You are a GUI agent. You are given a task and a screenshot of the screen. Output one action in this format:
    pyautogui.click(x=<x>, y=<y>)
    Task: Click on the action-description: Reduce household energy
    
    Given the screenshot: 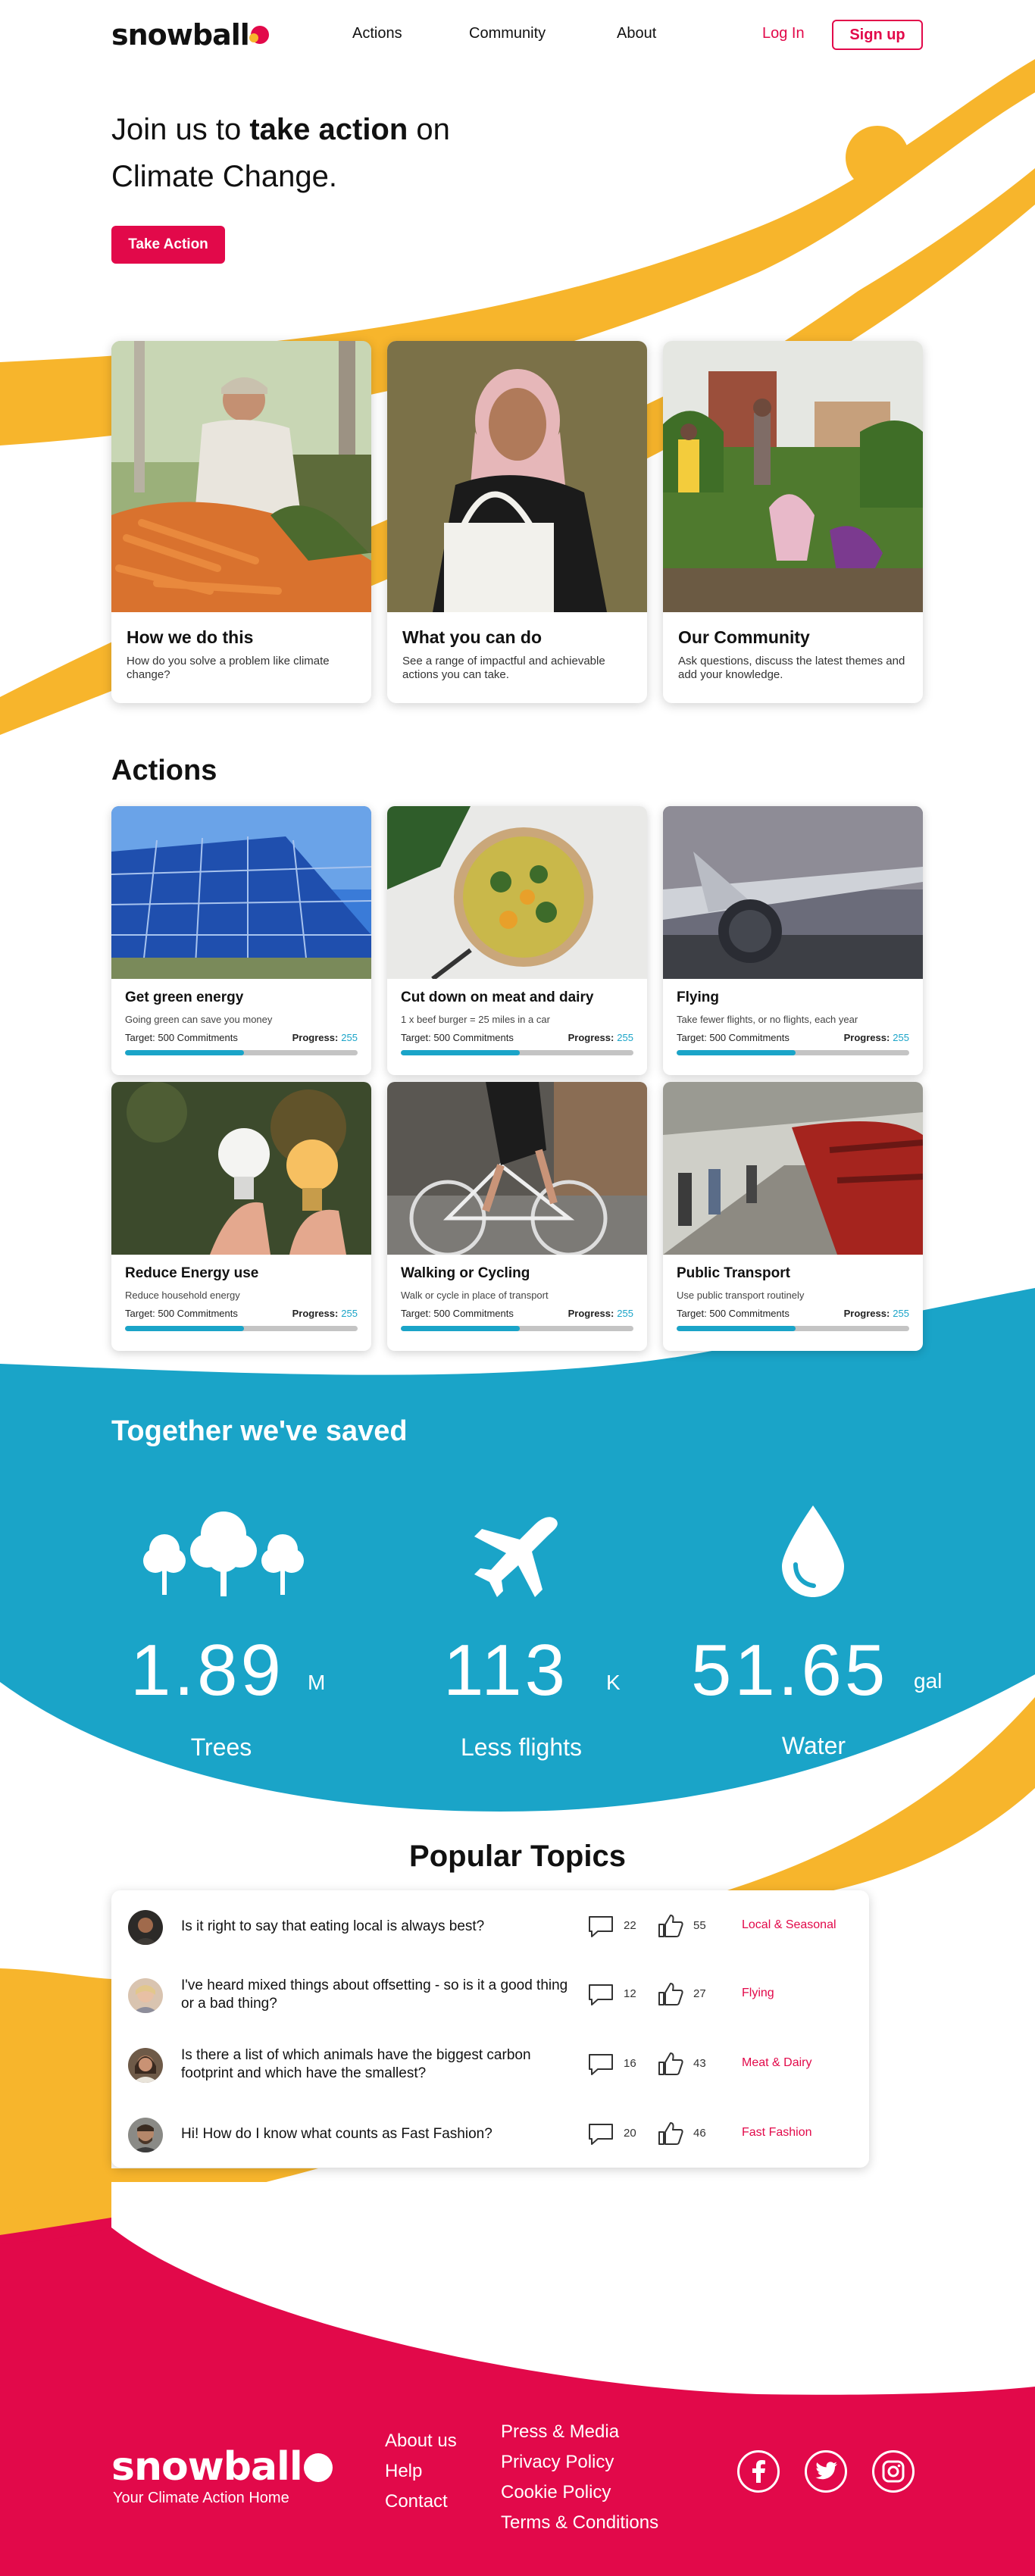 What is the action you would take?
    pyautogui.click(x=182, y=1295)
    